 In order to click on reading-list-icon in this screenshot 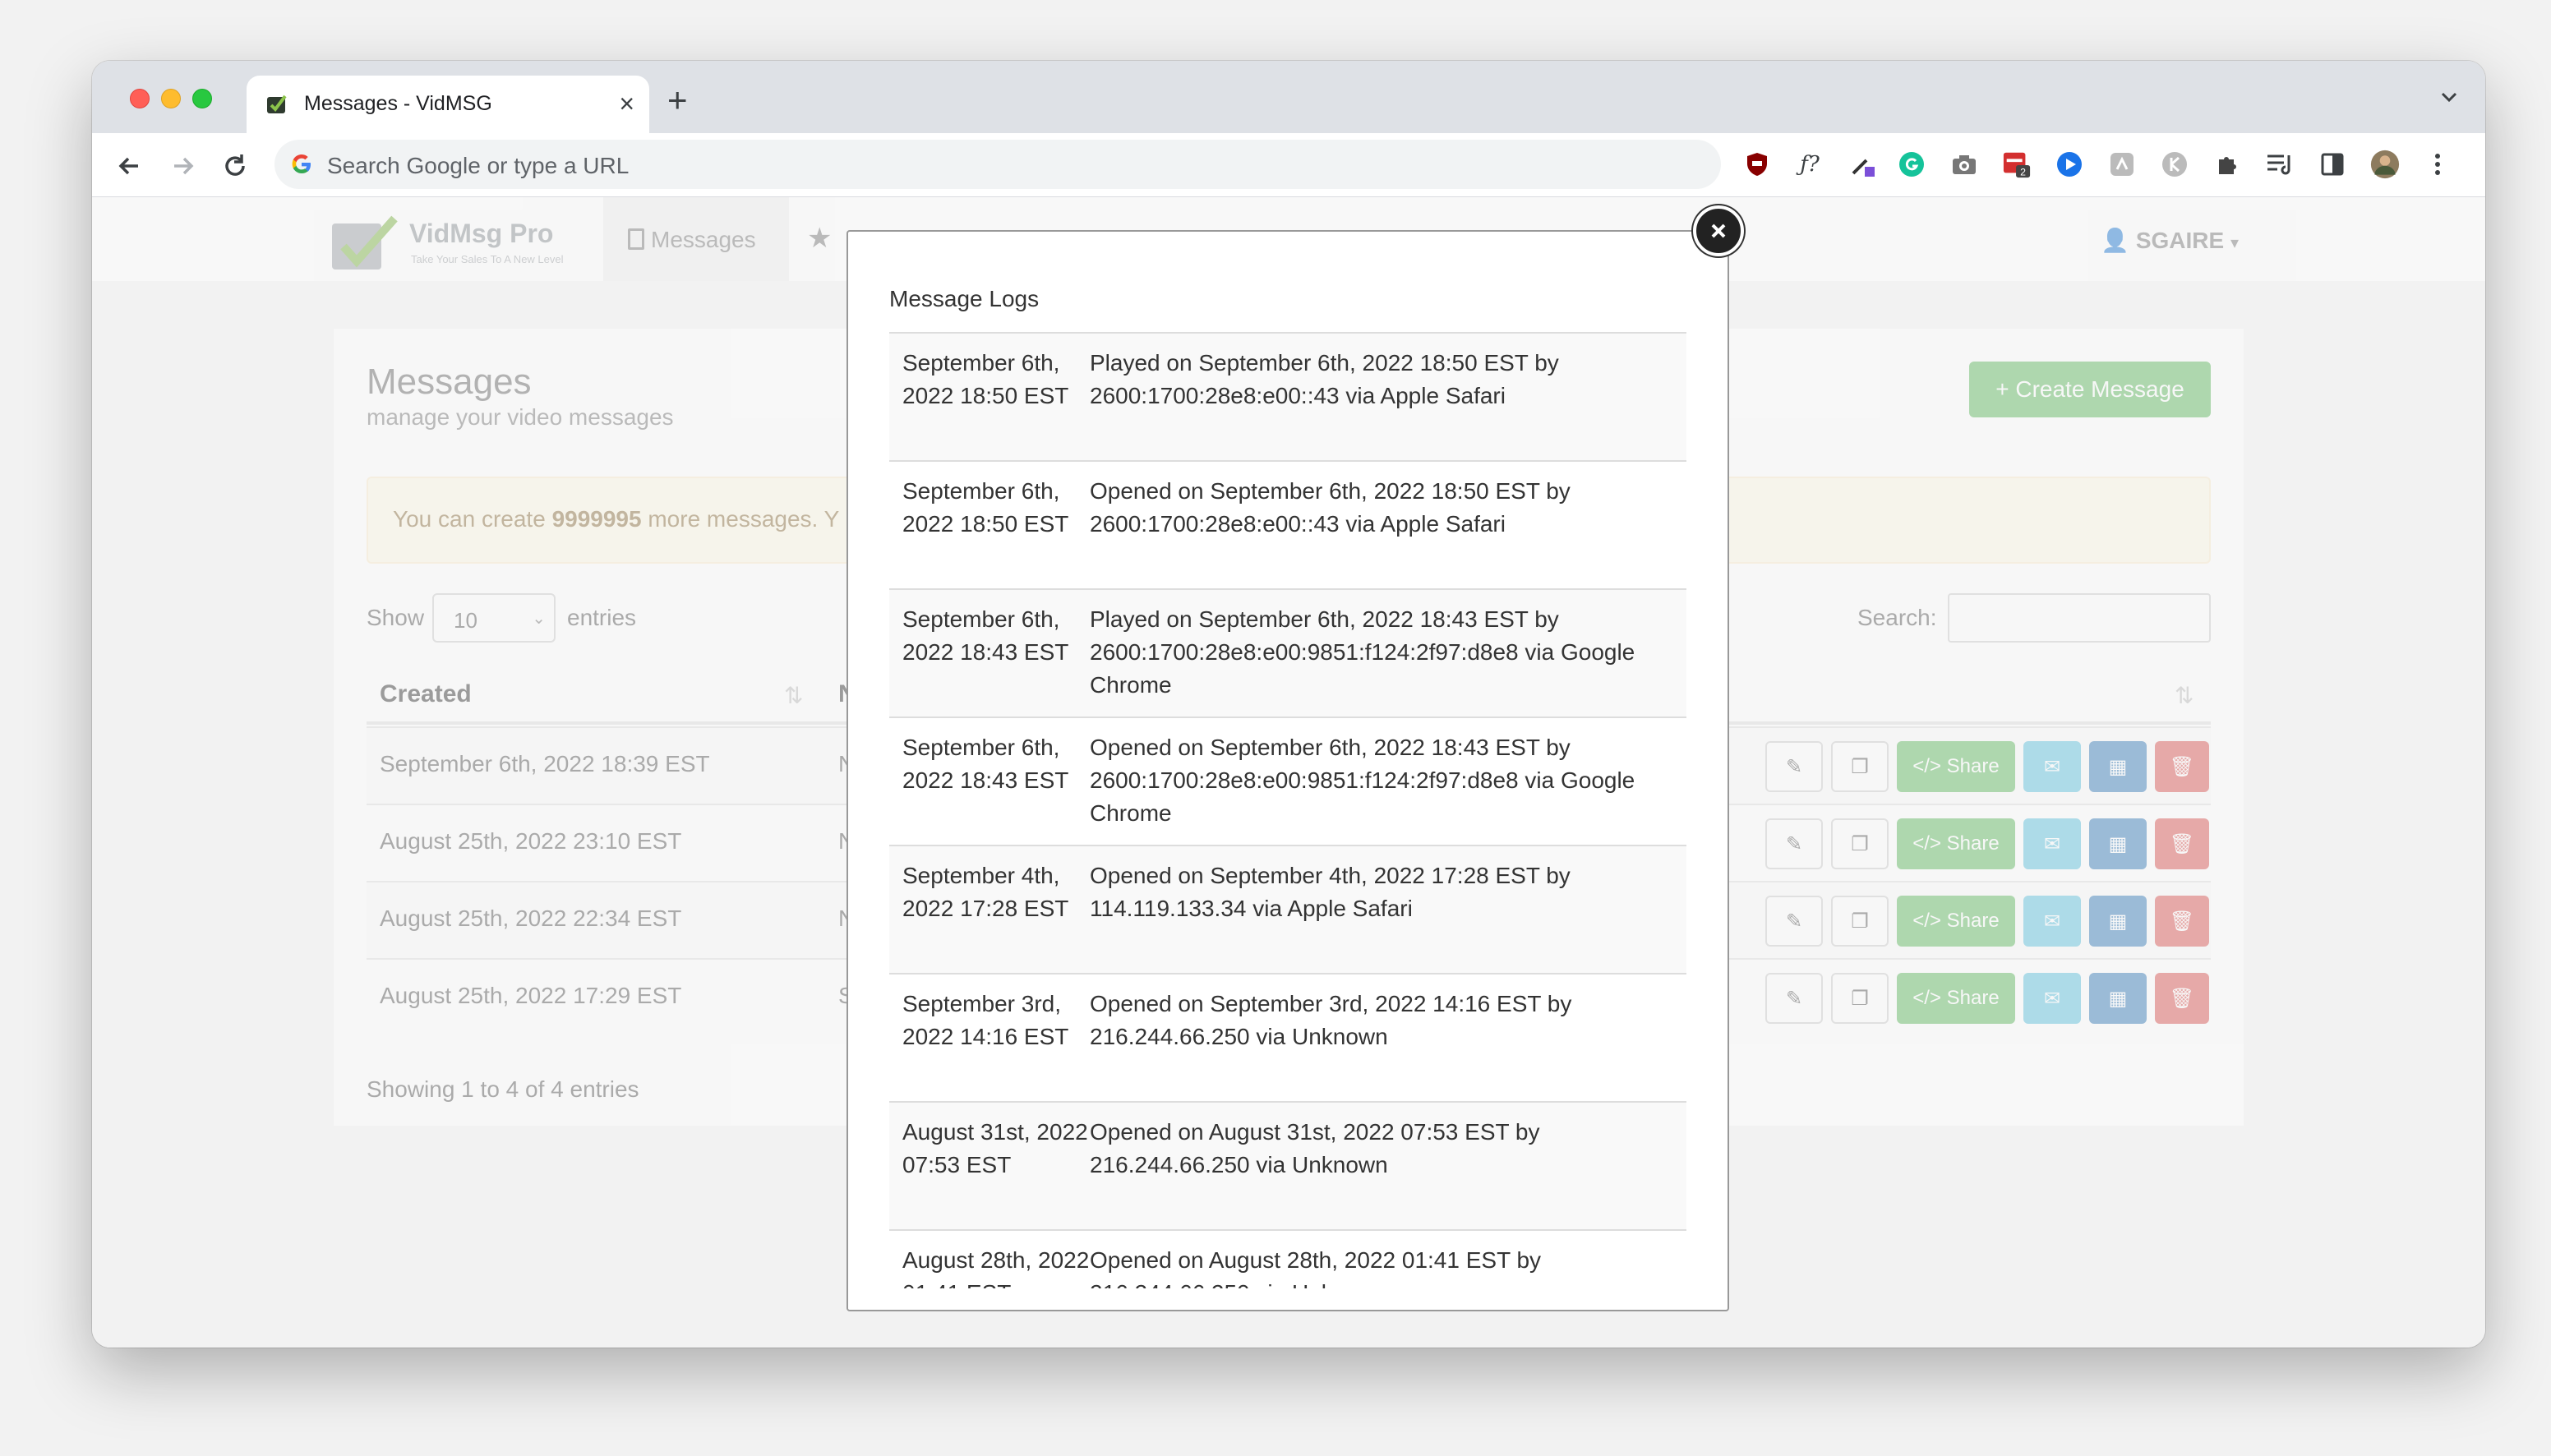, I will do `click(2280, 164)`.